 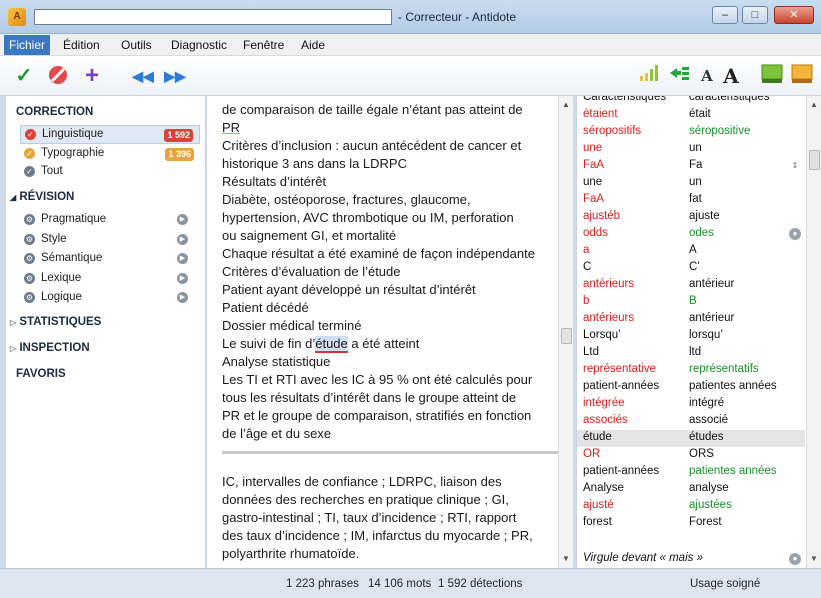 What do you see at coordinates (41, 374) in the screenshot?
I see `favoris-header: FAVORIS` at bounding box center [41, 374].